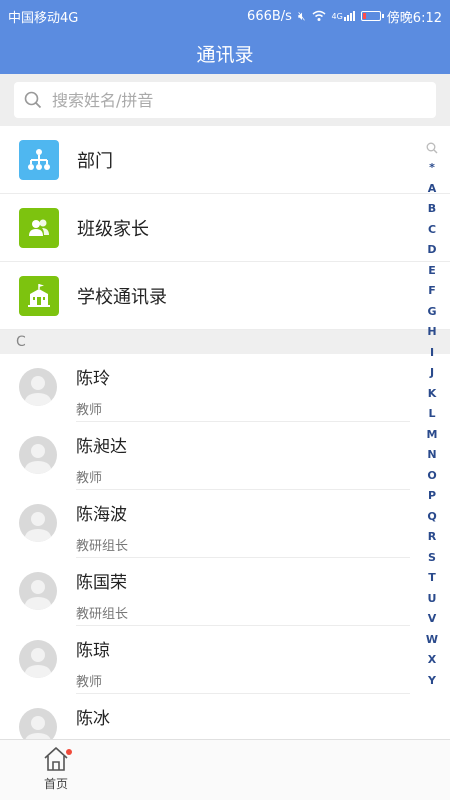 The height and width of the screenshot is (800, 450). Describe the element at coordinates (432, 435) in the screenshot. I see `index-letter: M` at that location.